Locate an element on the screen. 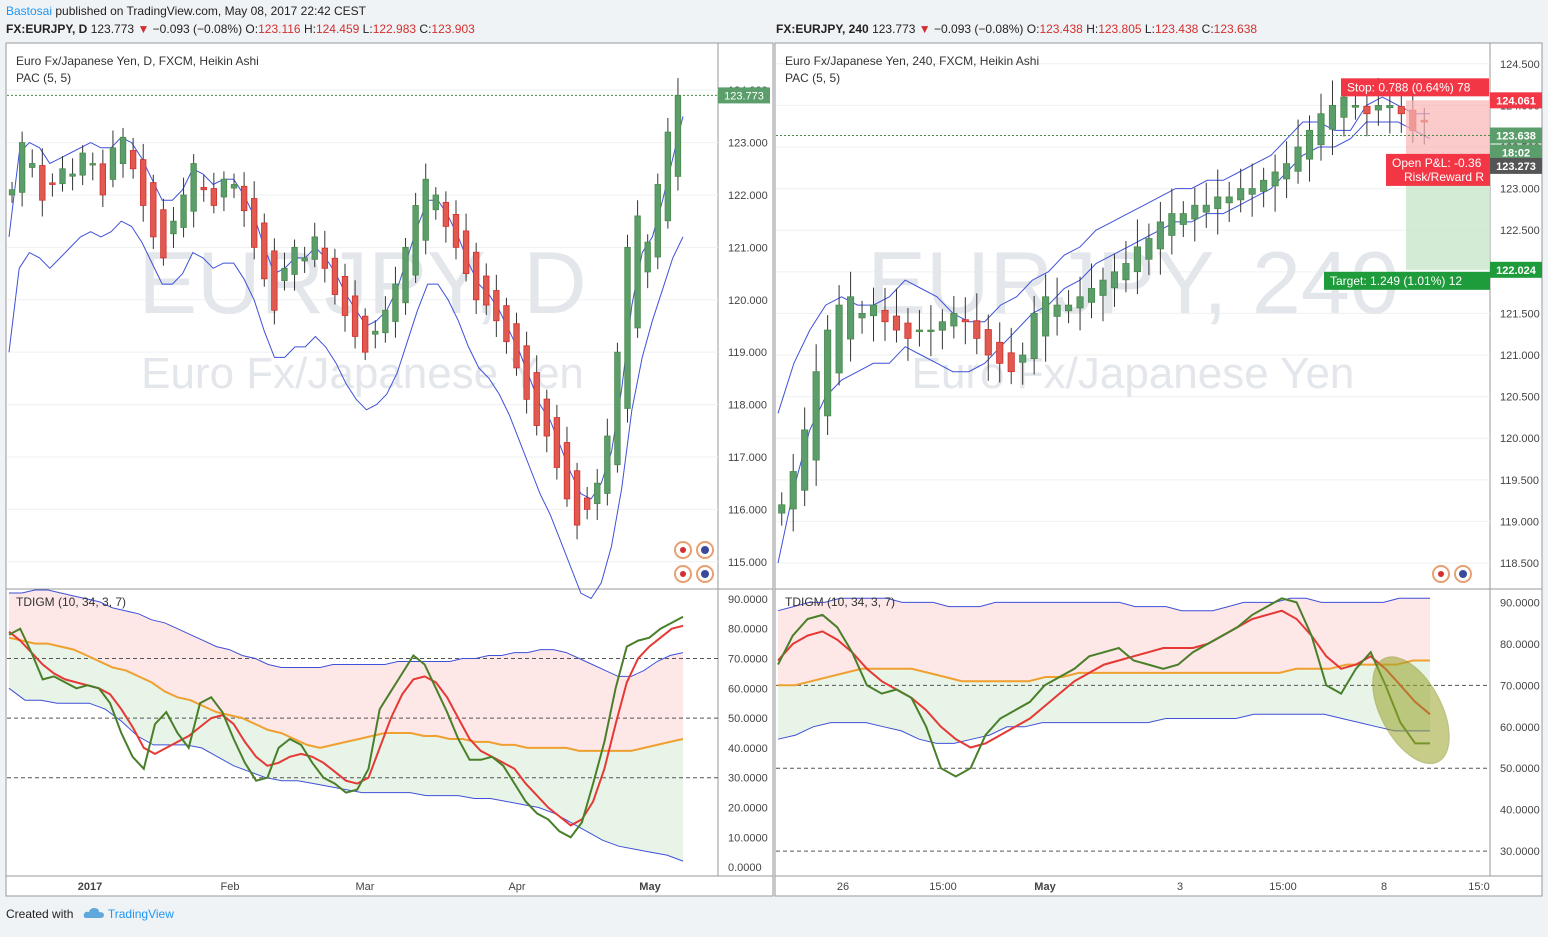  left-symbol: FX:EURJPY, D is located at coordinates (46, 29).